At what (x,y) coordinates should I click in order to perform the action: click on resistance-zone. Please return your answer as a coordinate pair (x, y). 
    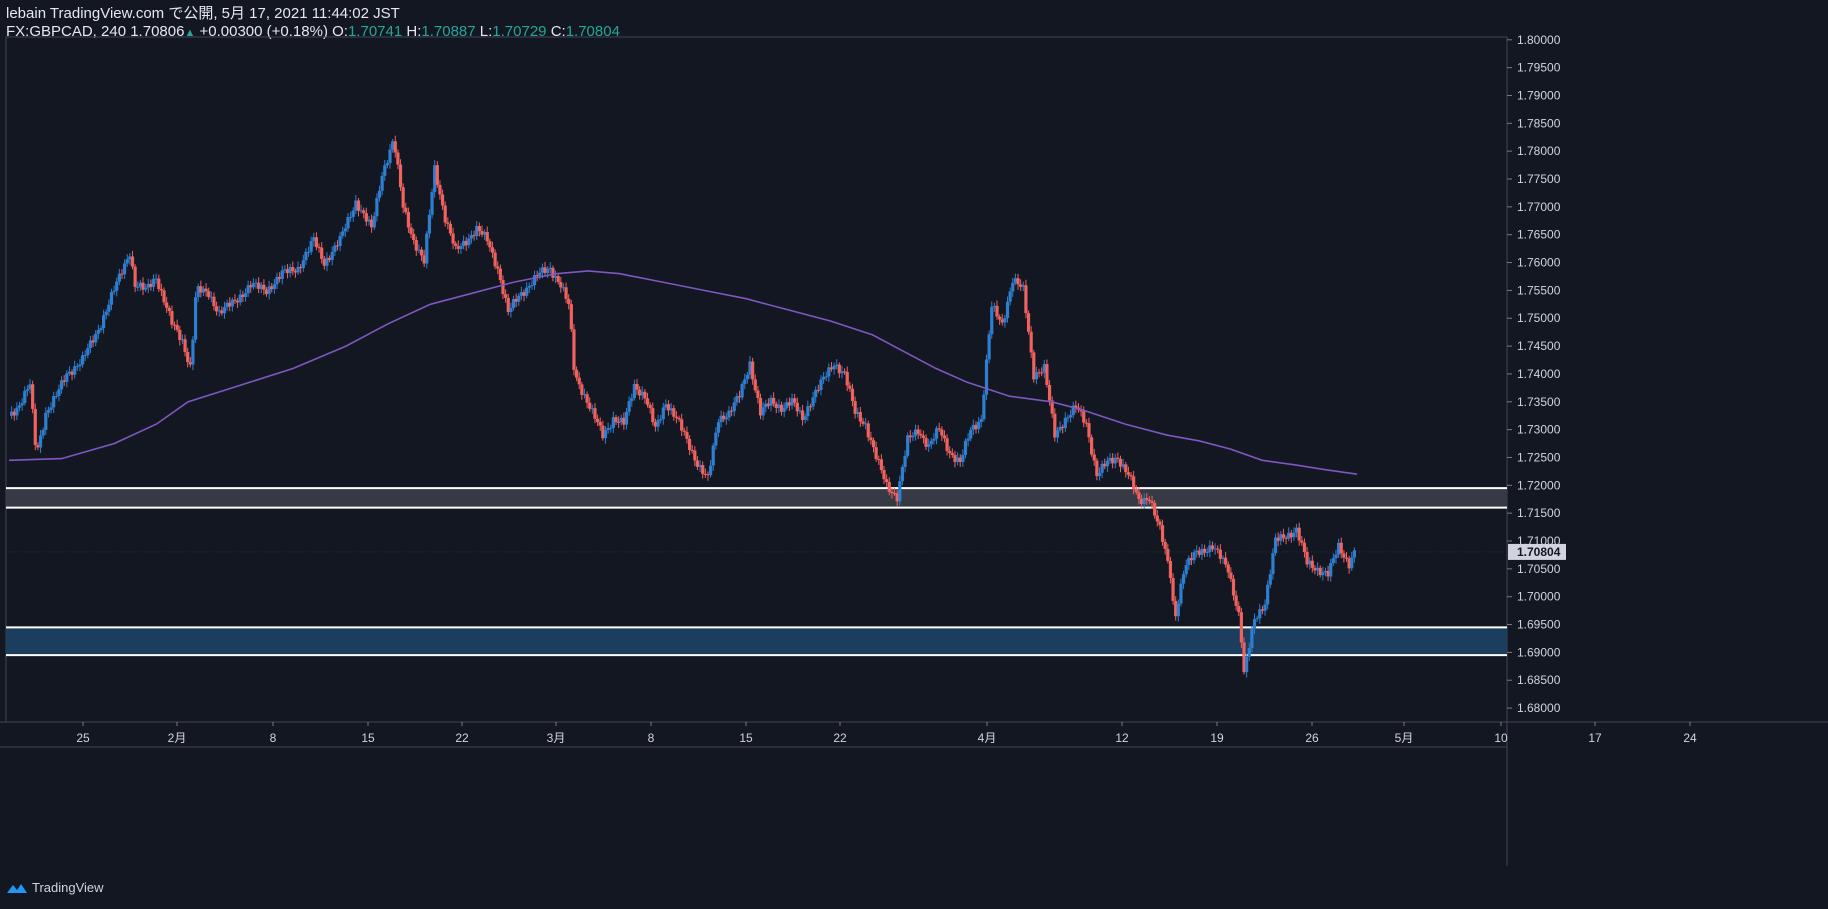
    Looking at the image, I should click on (756, 498).